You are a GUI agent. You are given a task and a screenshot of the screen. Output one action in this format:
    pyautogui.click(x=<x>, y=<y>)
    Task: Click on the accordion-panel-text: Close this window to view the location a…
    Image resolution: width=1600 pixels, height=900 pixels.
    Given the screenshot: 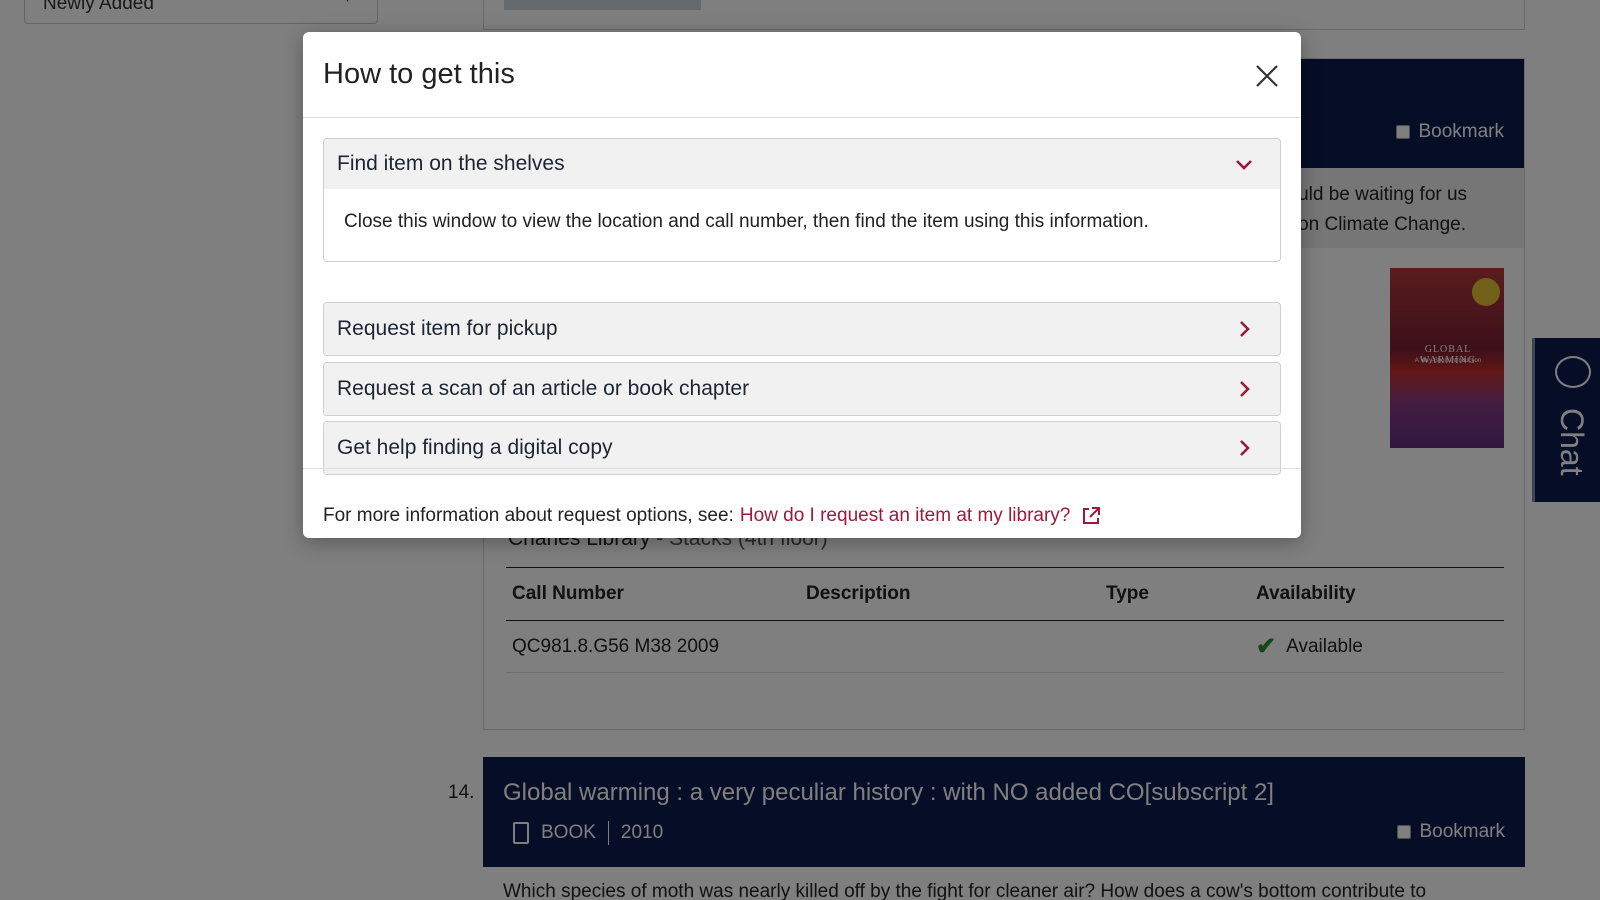 What is the action you would take?
    pyautogui.click(x=746, y=221)
    